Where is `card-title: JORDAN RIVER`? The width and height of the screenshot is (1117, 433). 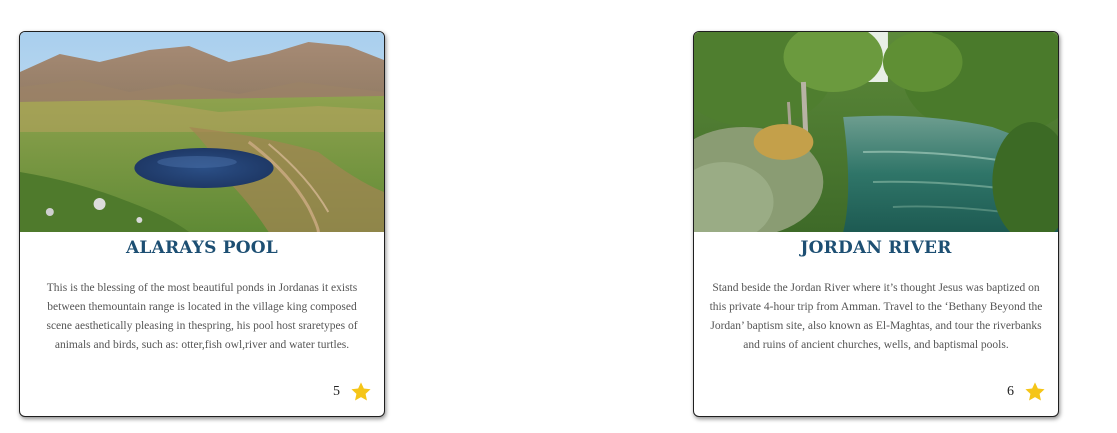
card-title: JORDAN RIVER is located at coordinates (876, 248).